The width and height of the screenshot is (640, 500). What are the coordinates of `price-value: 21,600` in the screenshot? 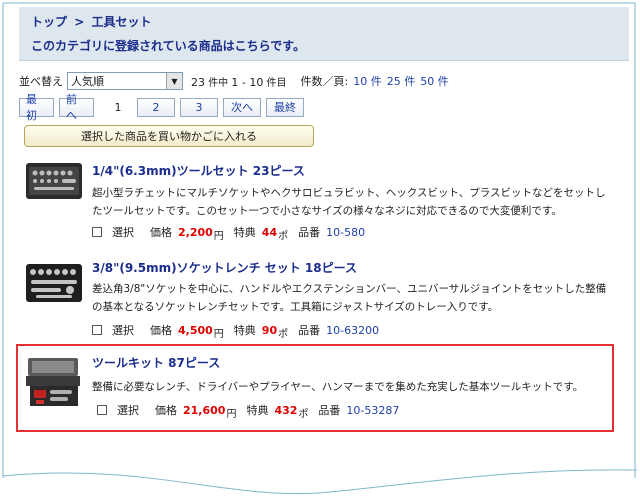 It's located at (204, 410).